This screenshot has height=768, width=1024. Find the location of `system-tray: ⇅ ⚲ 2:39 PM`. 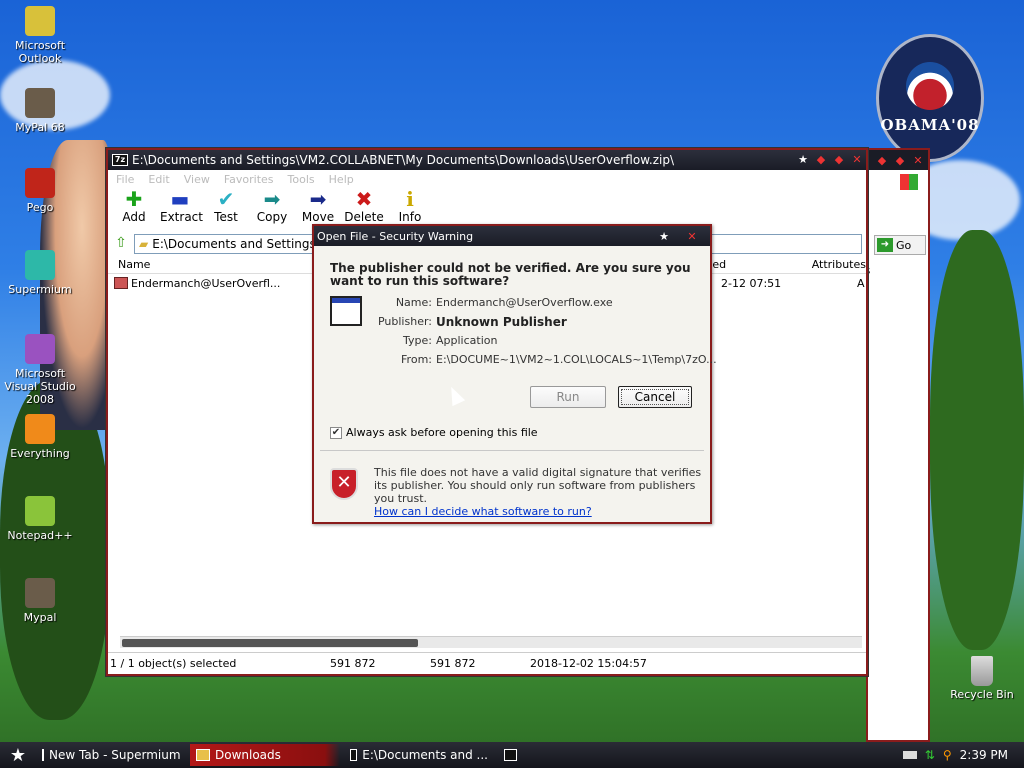

system-tray: ⇅ ⚲ 2:39 PM is located at coordinates (963, 755).